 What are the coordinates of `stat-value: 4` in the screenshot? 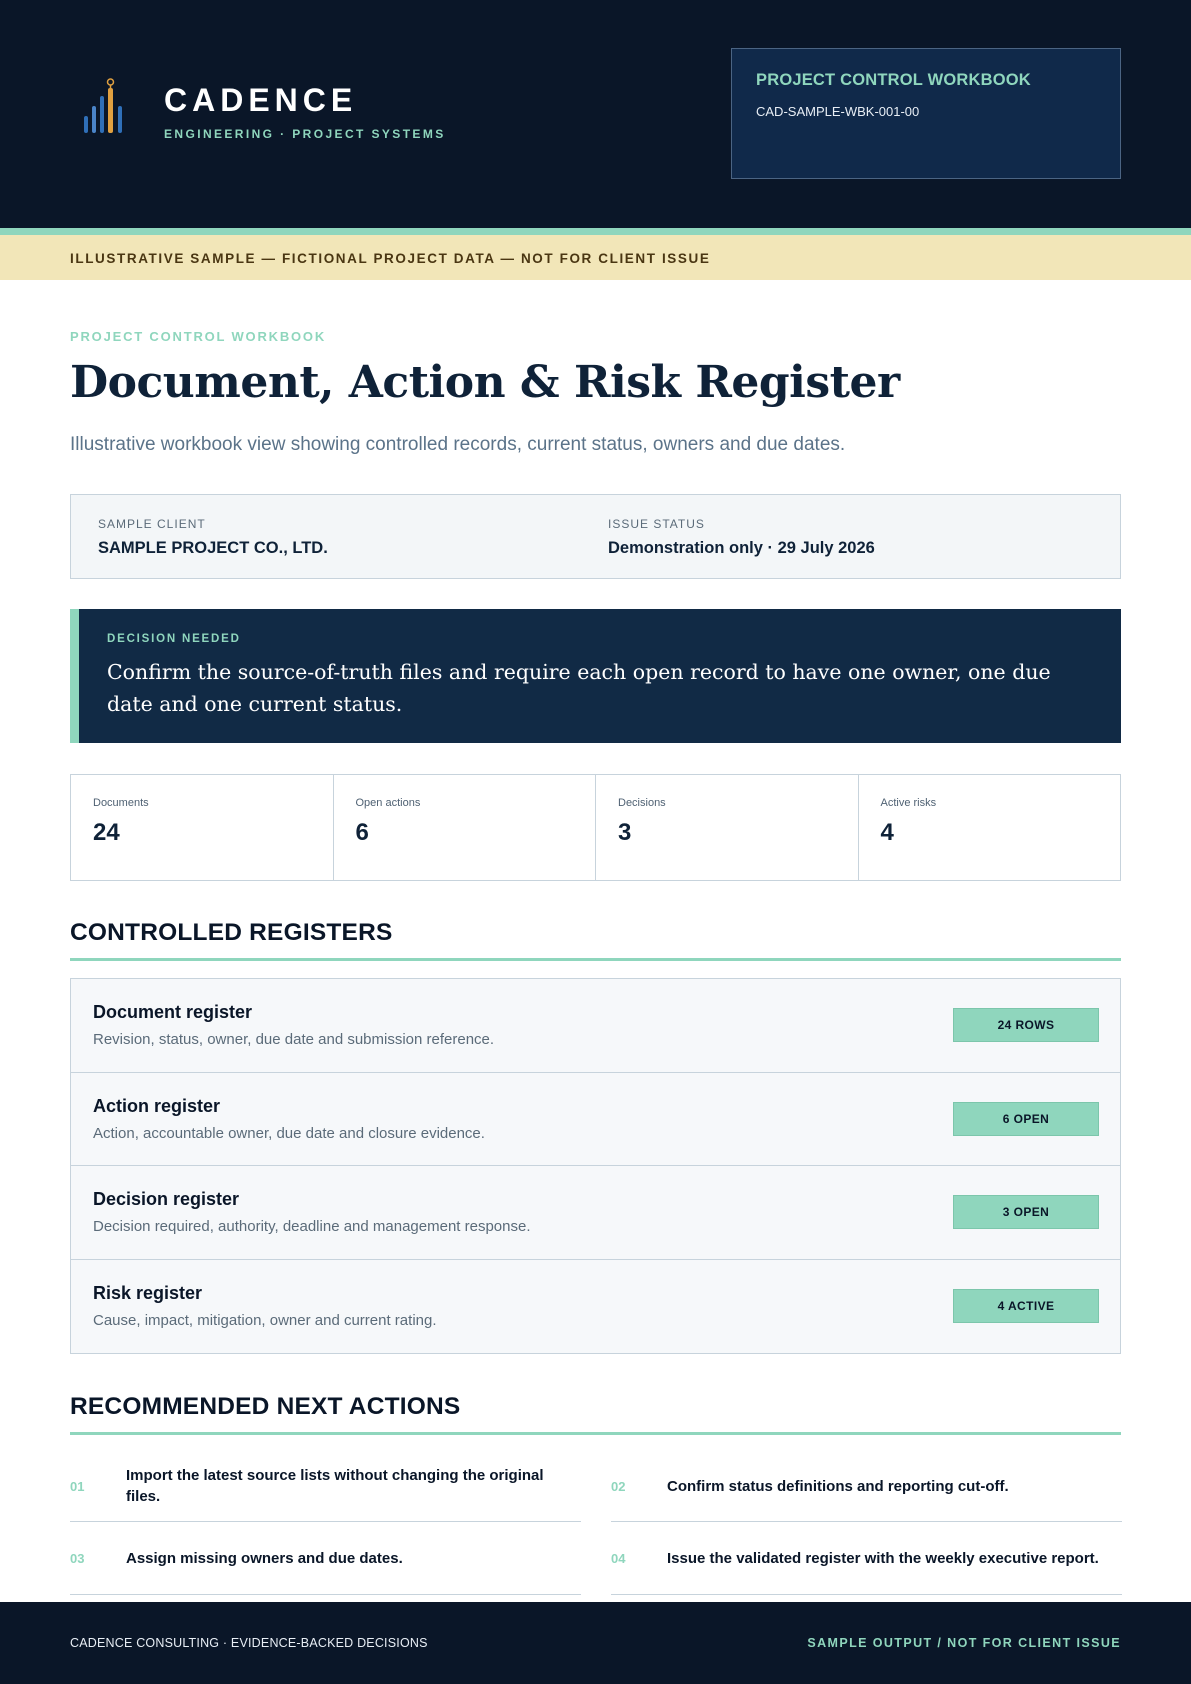 It's located at (887, 832).